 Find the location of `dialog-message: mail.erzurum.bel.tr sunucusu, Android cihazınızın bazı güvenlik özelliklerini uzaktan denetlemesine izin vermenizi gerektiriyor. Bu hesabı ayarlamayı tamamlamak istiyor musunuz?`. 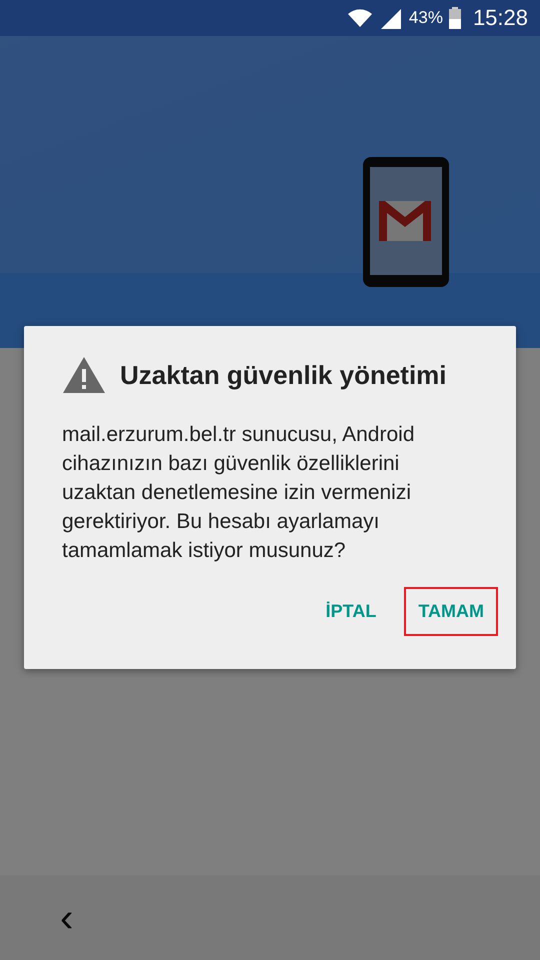

dialog-message: mail.erzurum.bel.tr sunucusu, Android cihazınızın bazı güvenlik özelliklerini uzaktan denetlemesine izin vermenizi gerektiriyor. Bu hesabı ayarlamayı tamamlamak istiyor musunuz? is located at coordinates (239, 493).